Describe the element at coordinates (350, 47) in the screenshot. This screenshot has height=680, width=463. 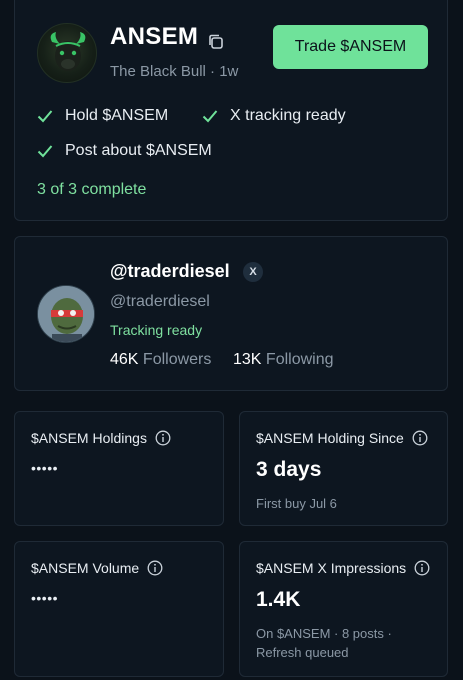
I see `trade-button: Trade $ANSEM` at that location.